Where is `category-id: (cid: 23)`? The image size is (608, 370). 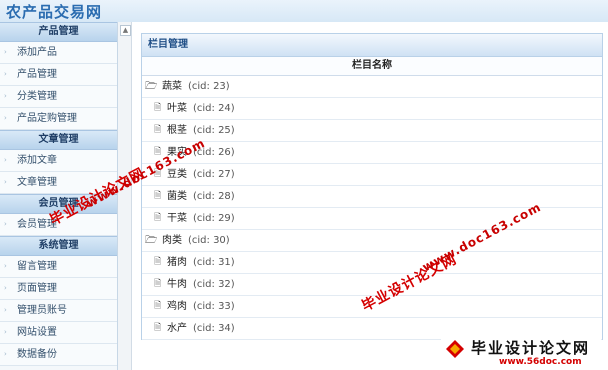 category-id: (cid: 23) is located at coordinates (209, 86).